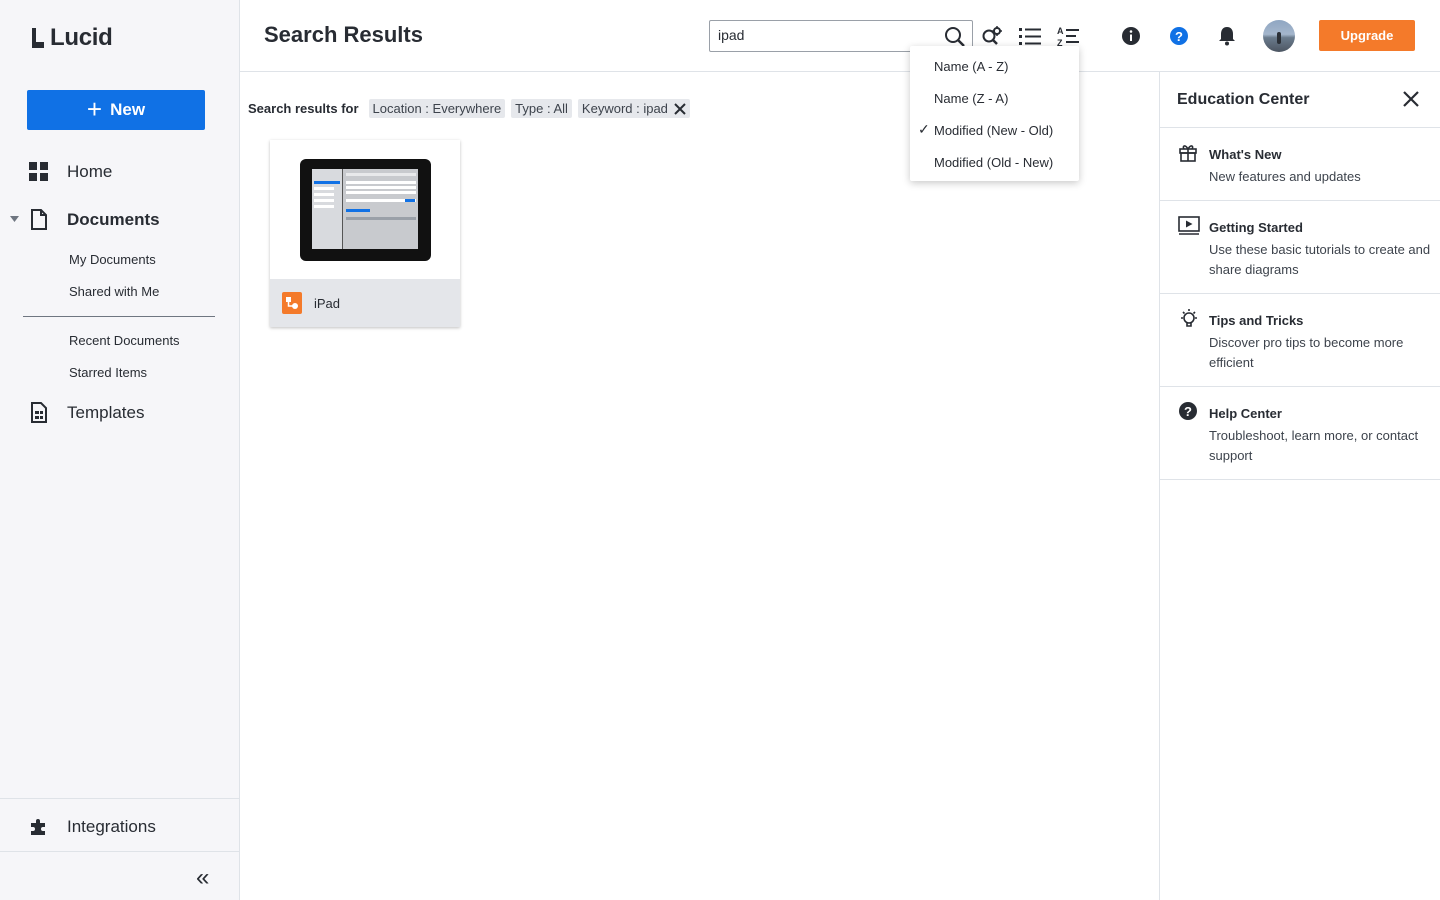 The height and width of the screenshot is (900, 1440). I want to click on document-card-footer: iPad, so click(365, 303).